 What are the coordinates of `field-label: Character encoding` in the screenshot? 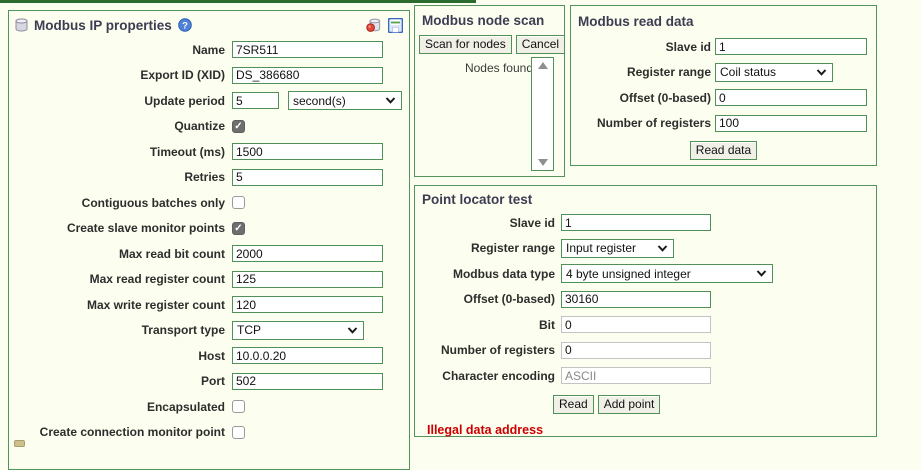 It's located at (498, 375).